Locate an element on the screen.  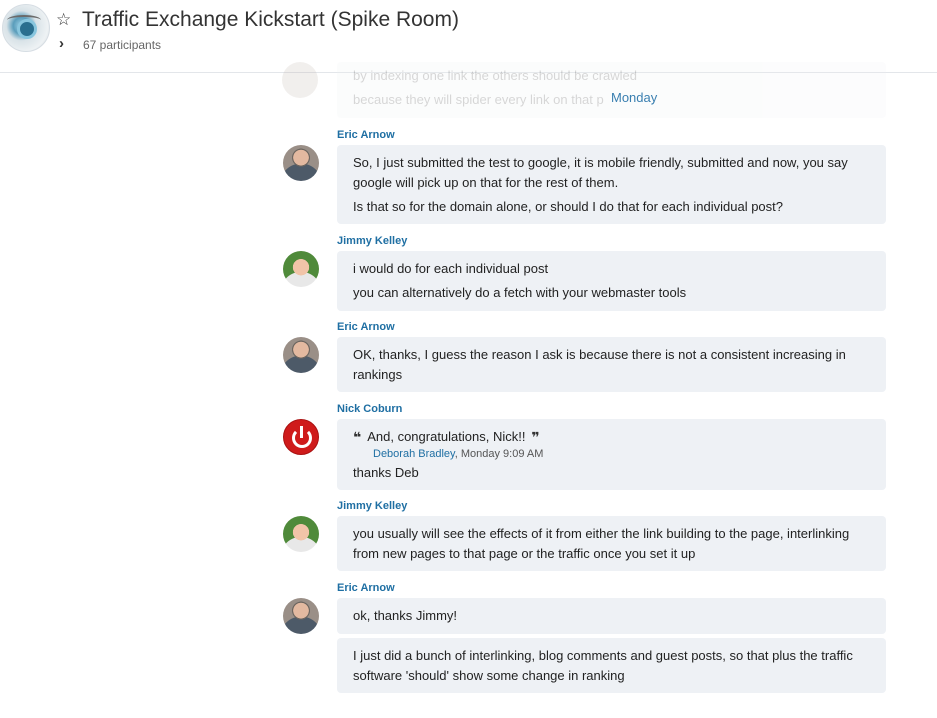
eye-iris is located at coordinates (27, 29).